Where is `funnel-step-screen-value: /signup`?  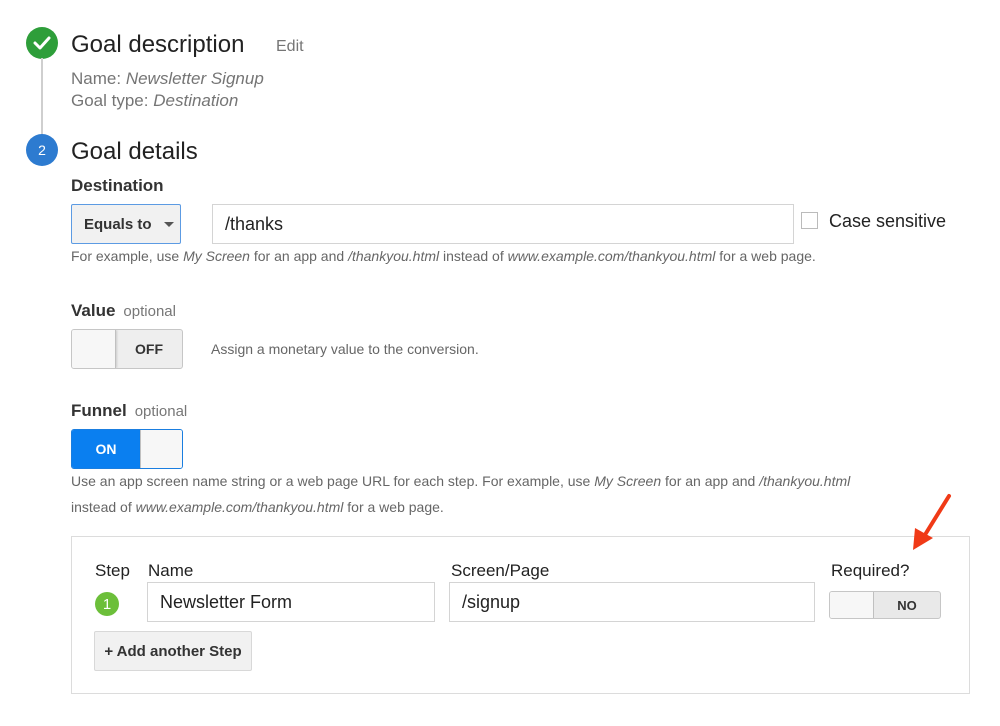 funnel-step-screen-value: /signup is located at coordinates (491, 601).